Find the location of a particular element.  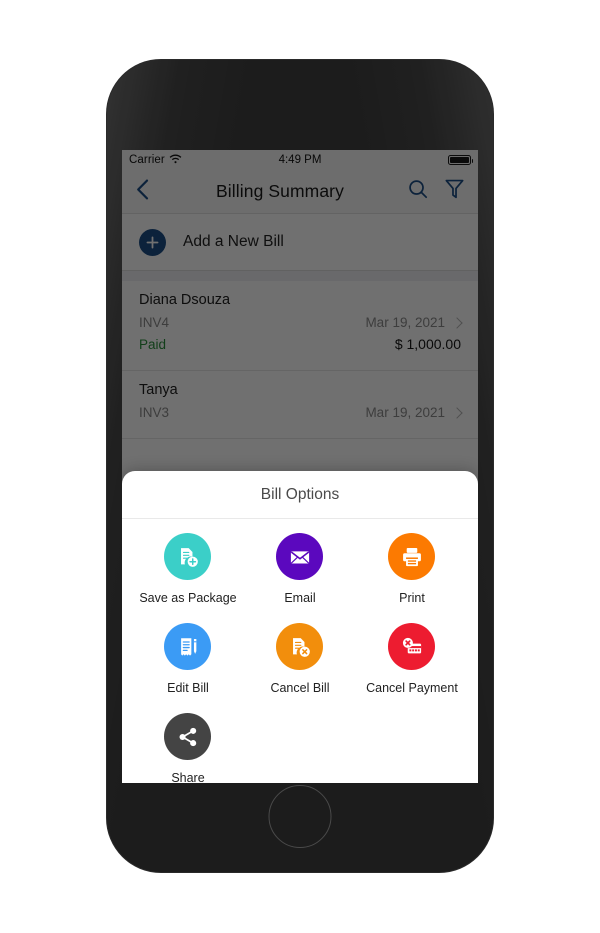

option-label: Edit Bill is located at coordinates (188, 688).